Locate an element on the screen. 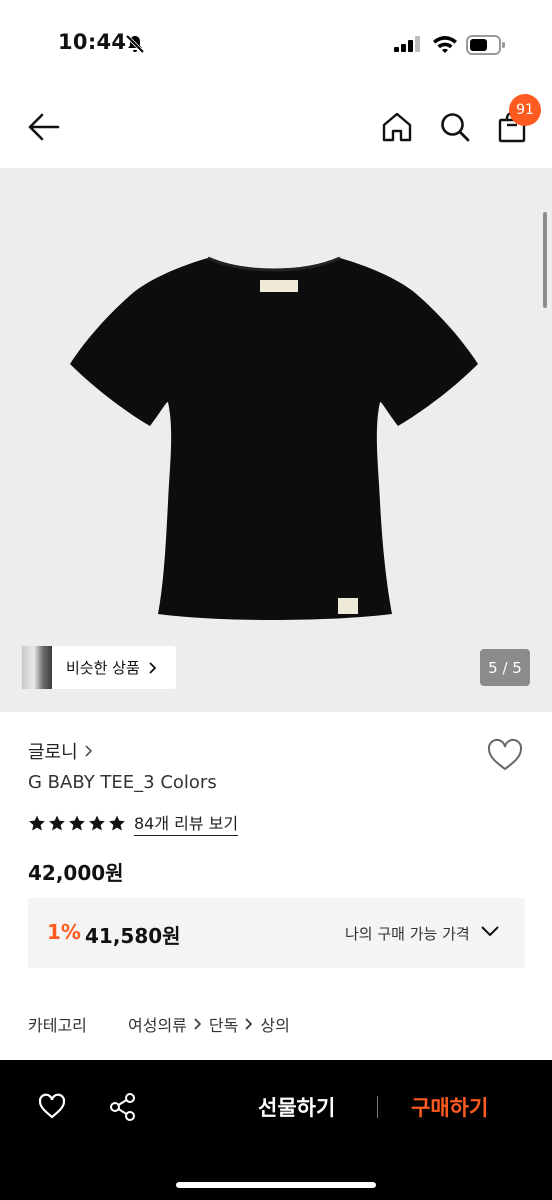 Image resolution: width=552 pixels, height=1200 pixels. rating-stars is located at coordinates (78, 823).